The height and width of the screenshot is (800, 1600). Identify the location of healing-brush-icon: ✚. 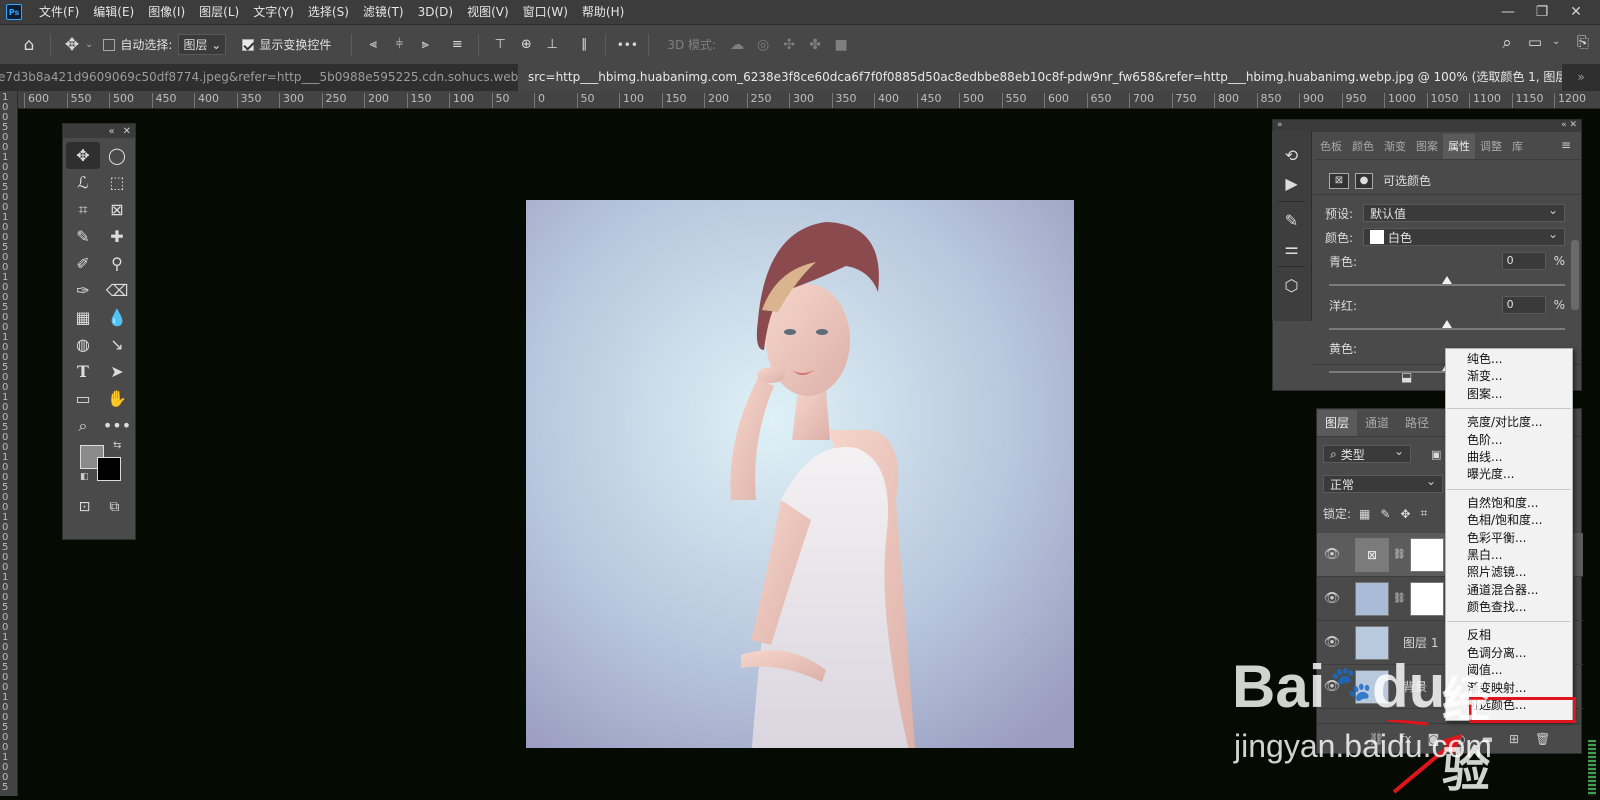
(117, 236).